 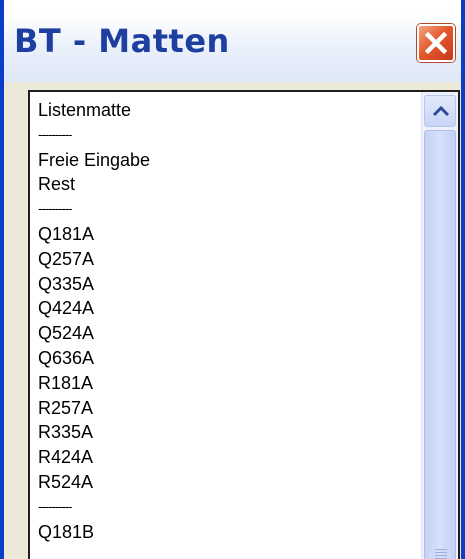 I want to click on list-item: Q636A, so click(x=223, y=358).